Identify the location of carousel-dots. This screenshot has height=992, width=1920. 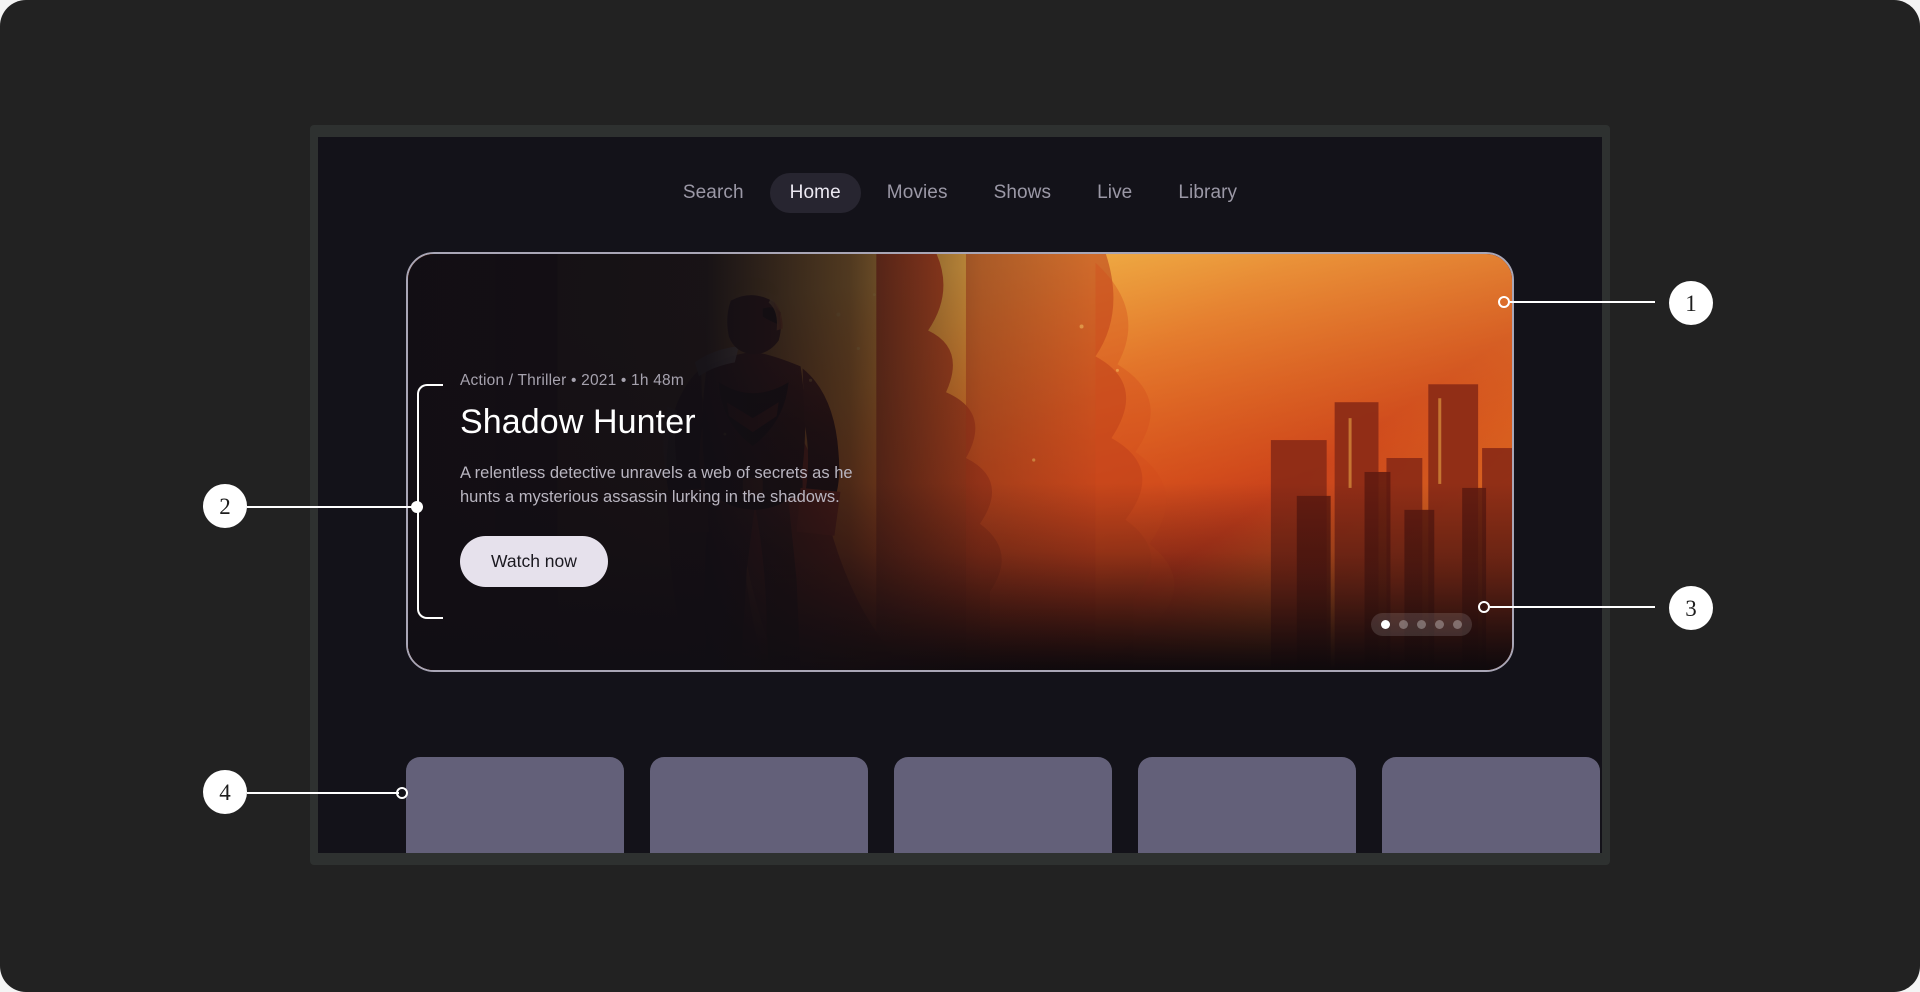
(1421, 624).